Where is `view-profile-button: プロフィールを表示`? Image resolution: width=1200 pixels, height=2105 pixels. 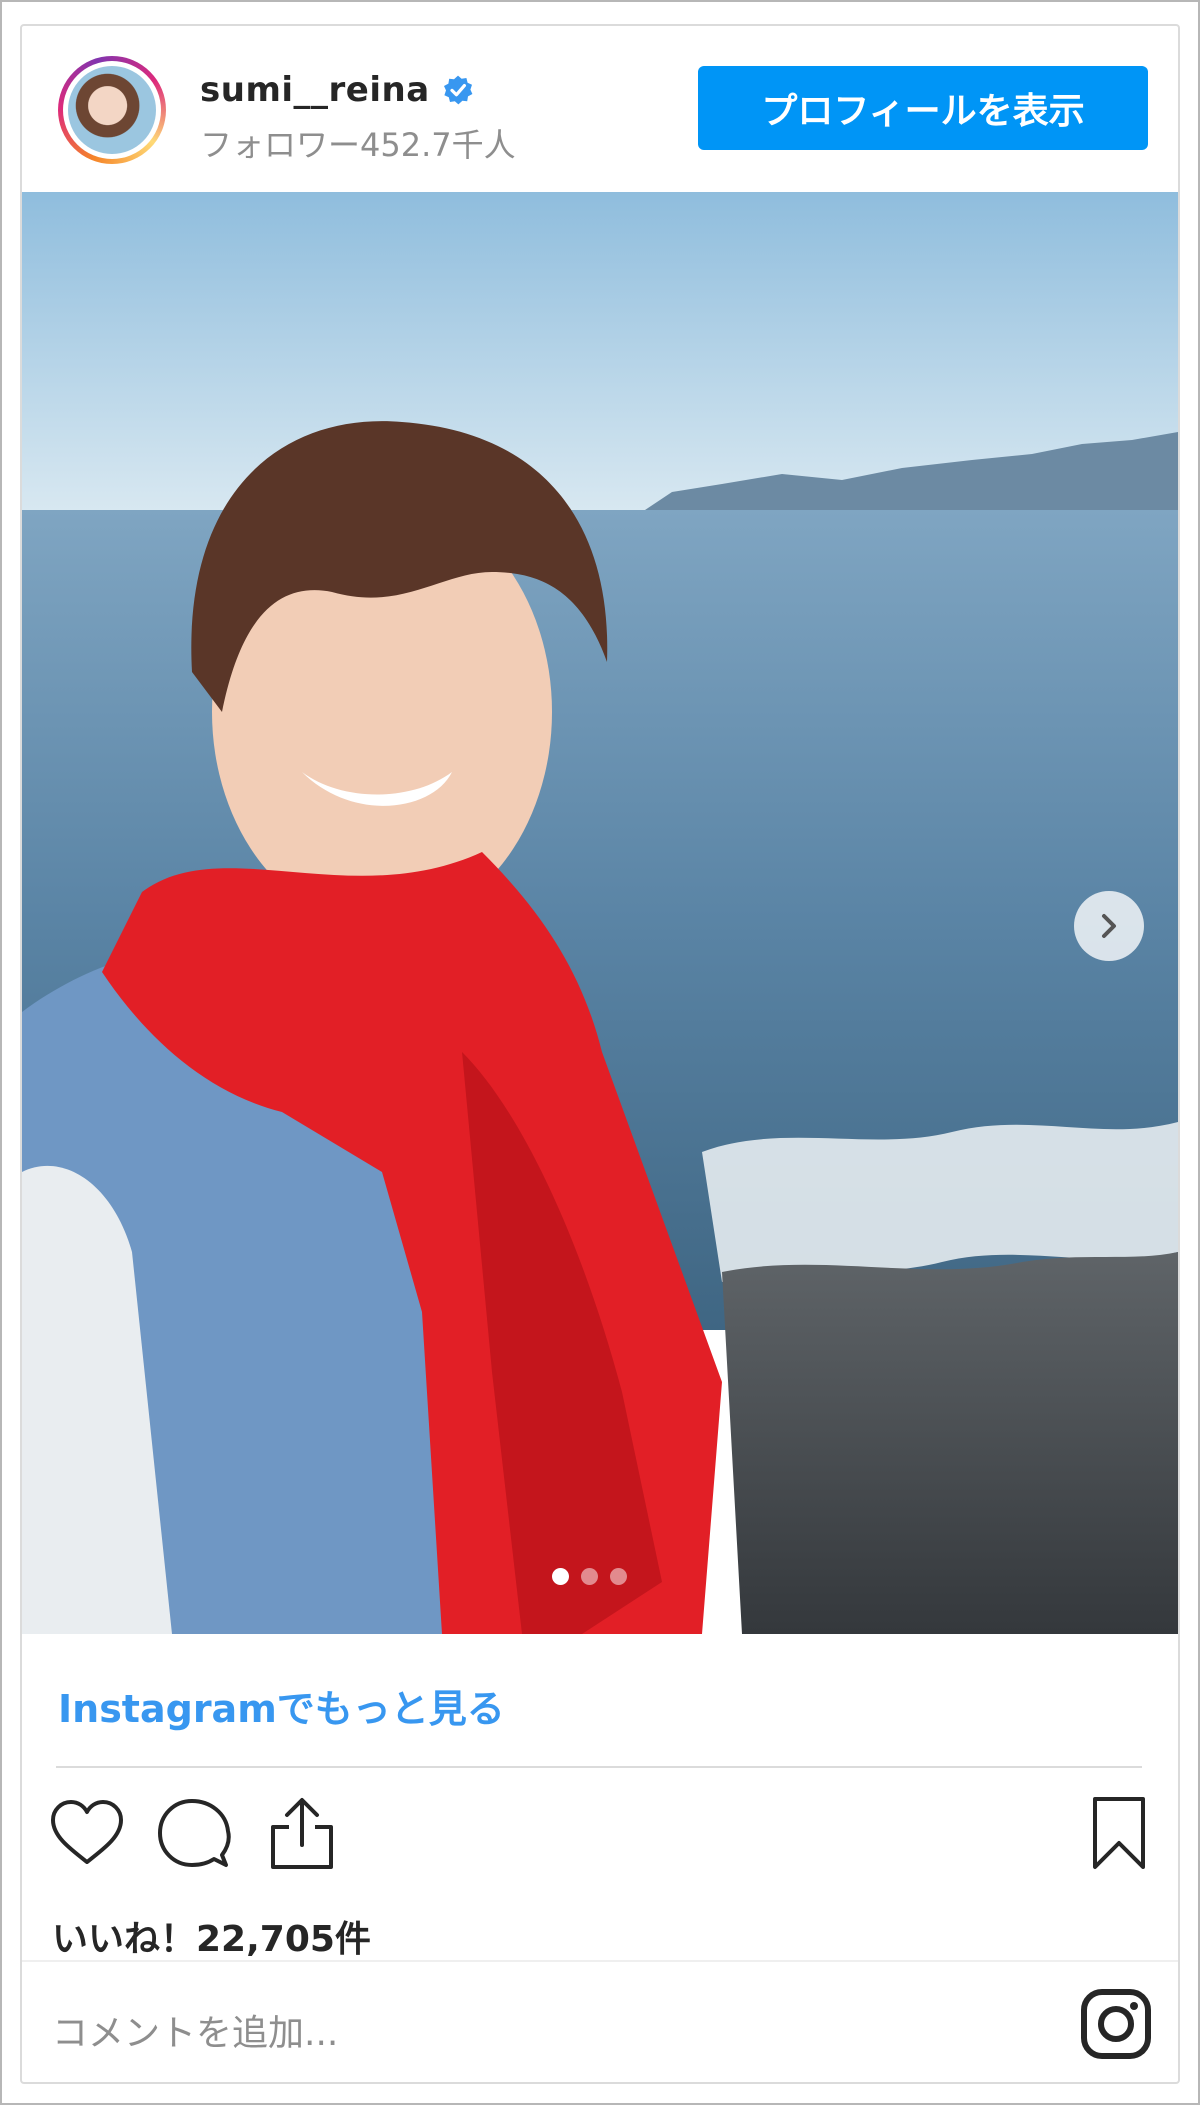 view-profile-button: プロフィールを表示 is located at coordinates (923, 108).